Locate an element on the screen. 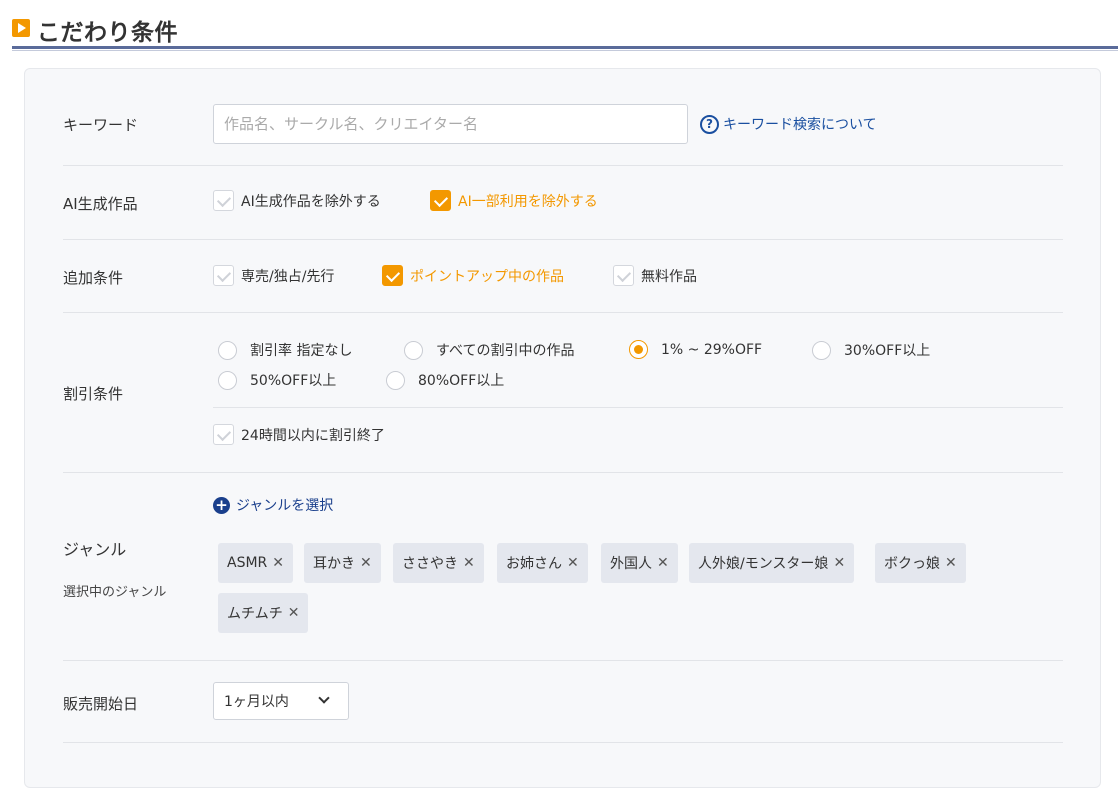 This screenshot has width=1118, height=788. genre-tag: お姉さん ✕ is located at coordinates (542, 563).